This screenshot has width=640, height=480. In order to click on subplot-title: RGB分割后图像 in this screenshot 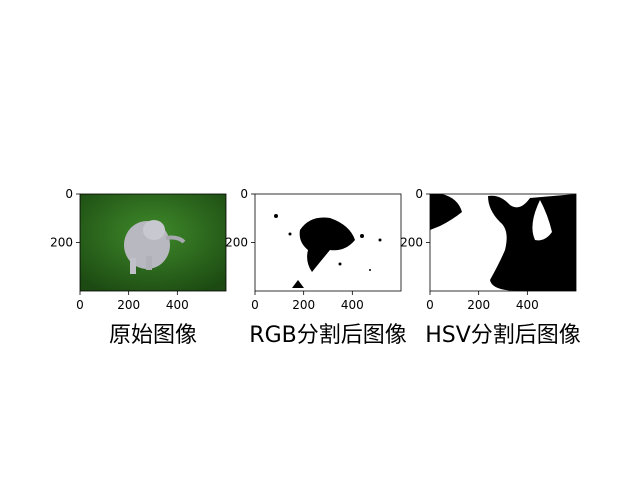, I will do `click(327, 335)`.